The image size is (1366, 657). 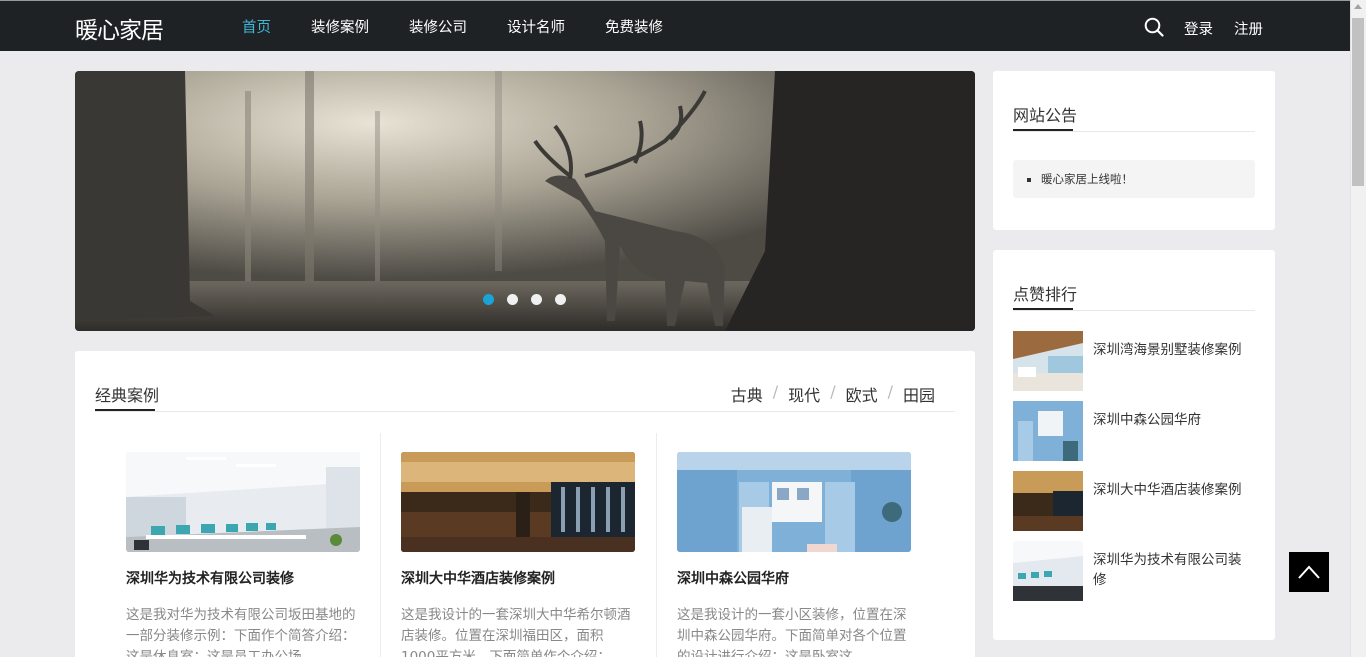 I want to click on notice-list: 暖心家居上线啦！, so click(x=1134, y=179).